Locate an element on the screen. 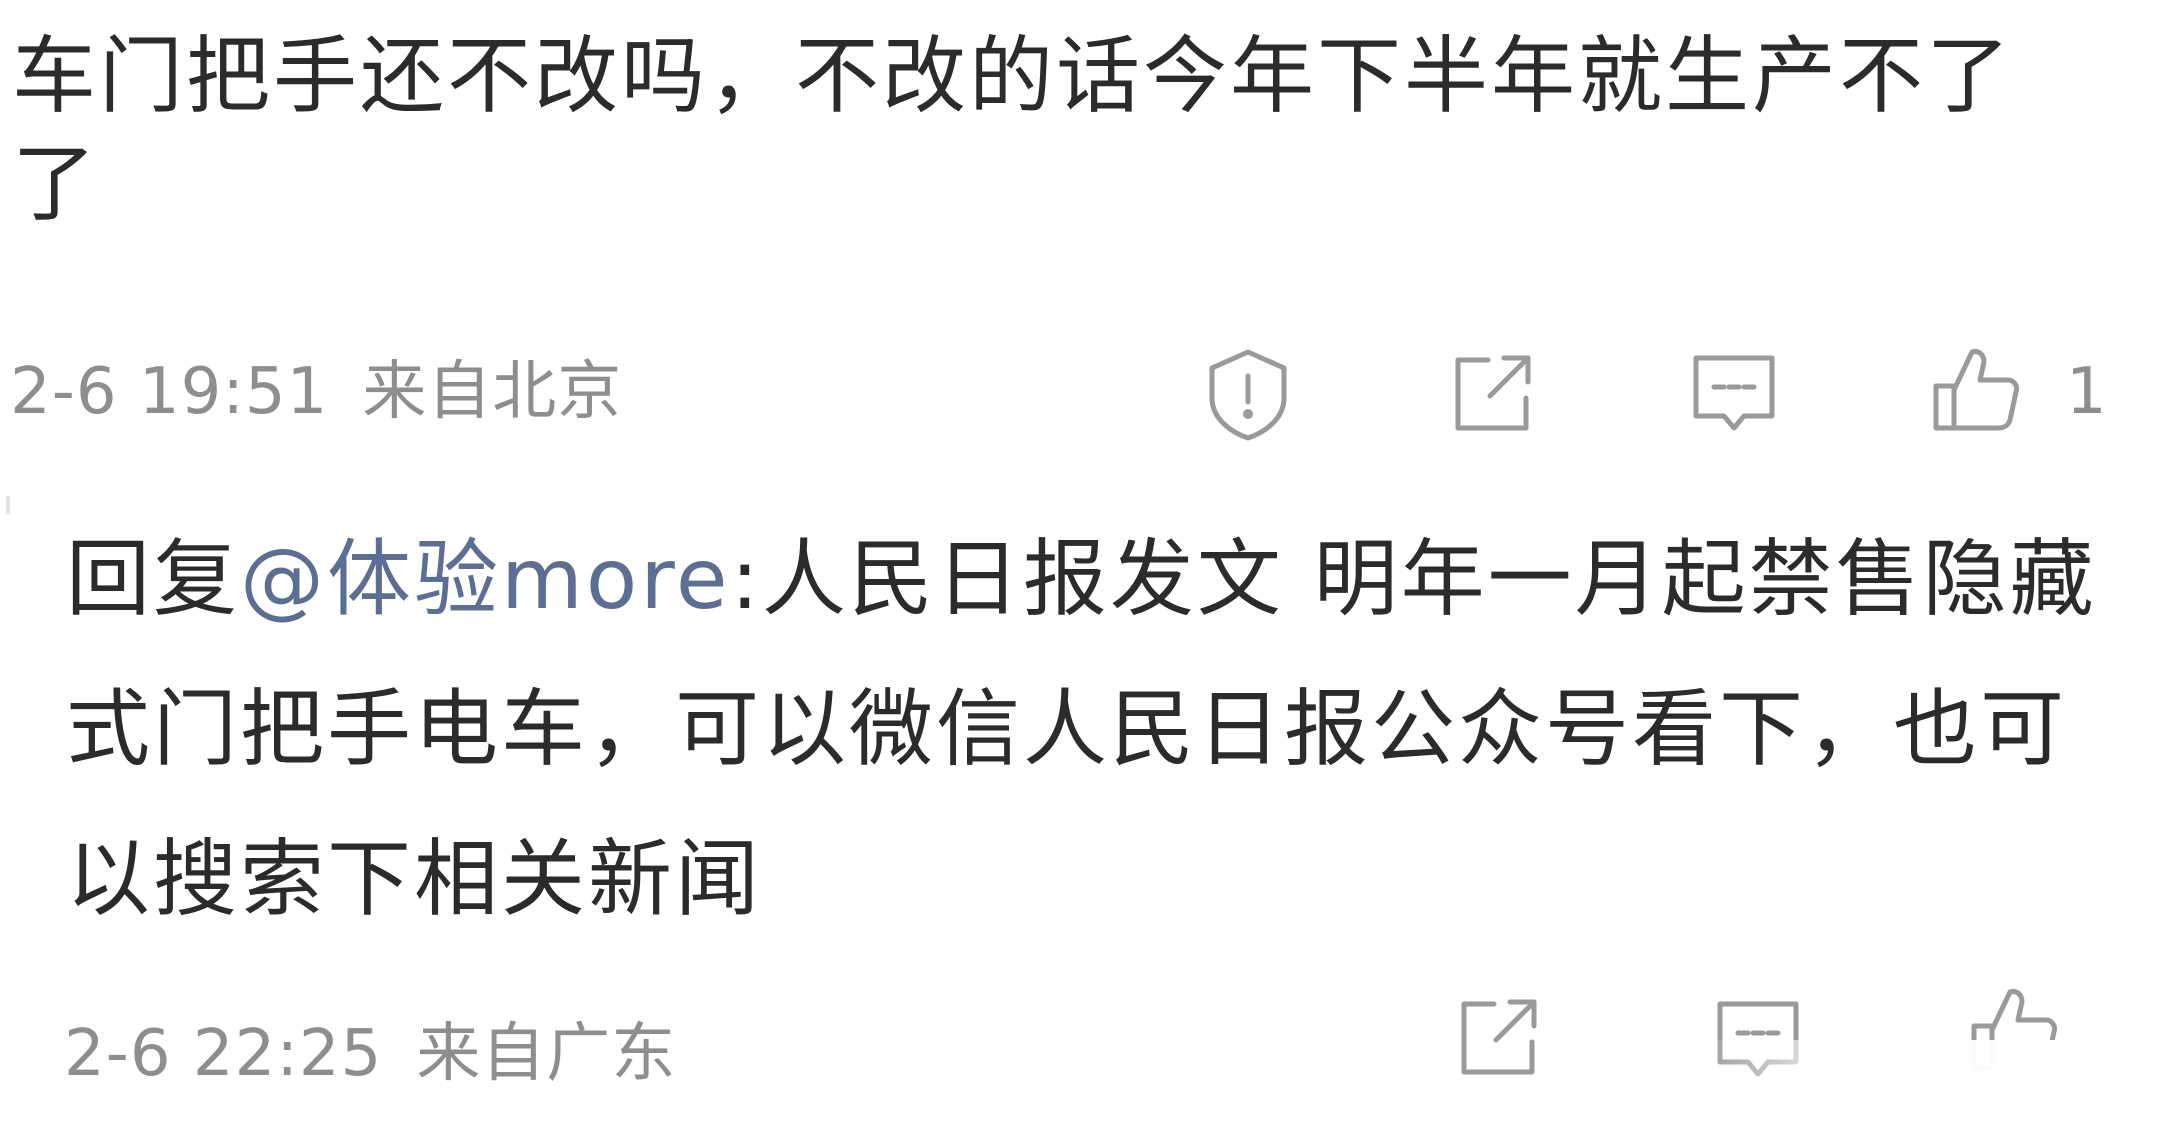 Image resolution: width=2160 pixels, height=1126 pixels. like-count: 1 is located at coordinates (2086, 392).